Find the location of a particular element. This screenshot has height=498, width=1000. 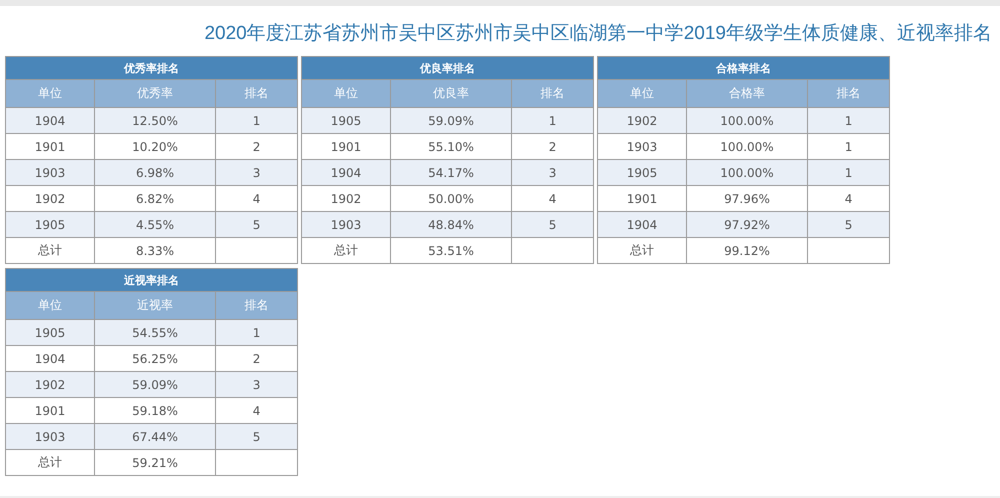

page-title: 2020年度江苏省苏州市吴中区苏州市吴中区临湖第一中学2019年级学生体质健康、近视率排名 is located at coordinates (598, 34).